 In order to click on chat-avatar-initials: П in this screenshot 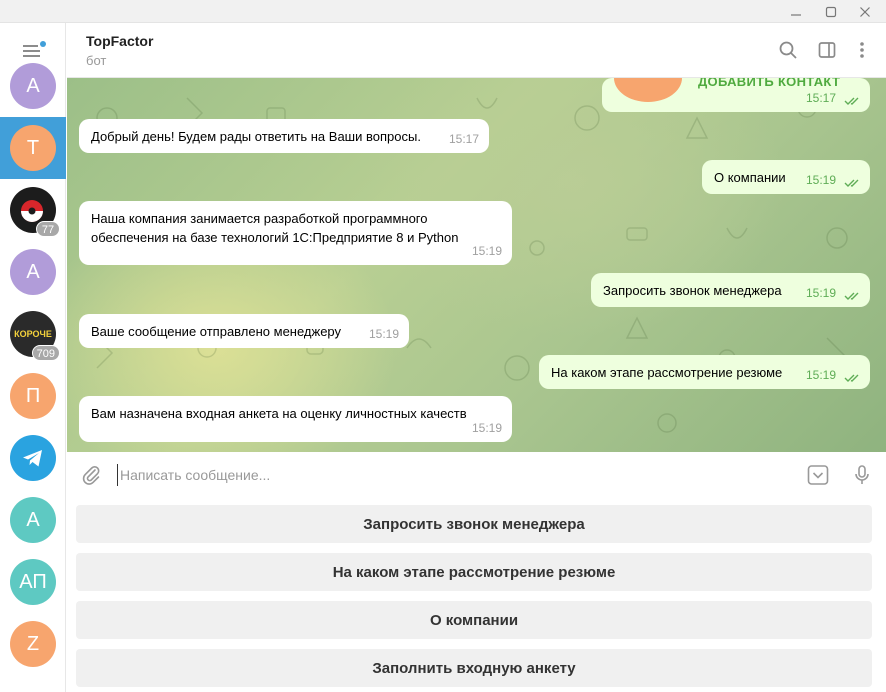, I will do `click(33, 395)`.